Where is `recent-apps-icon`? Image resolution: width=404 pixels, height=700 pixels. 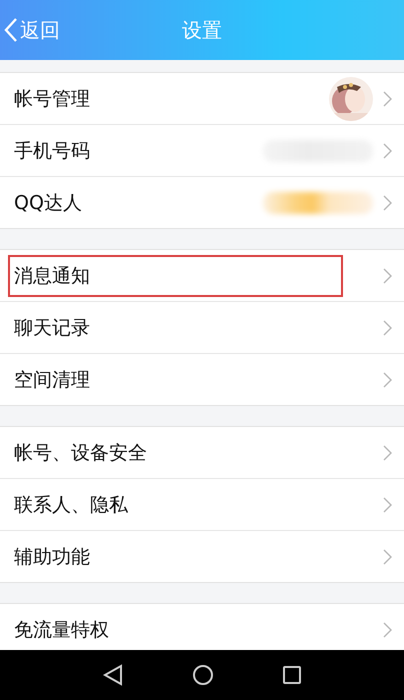 recent-apps-icon is located at coordinates (292, 675).